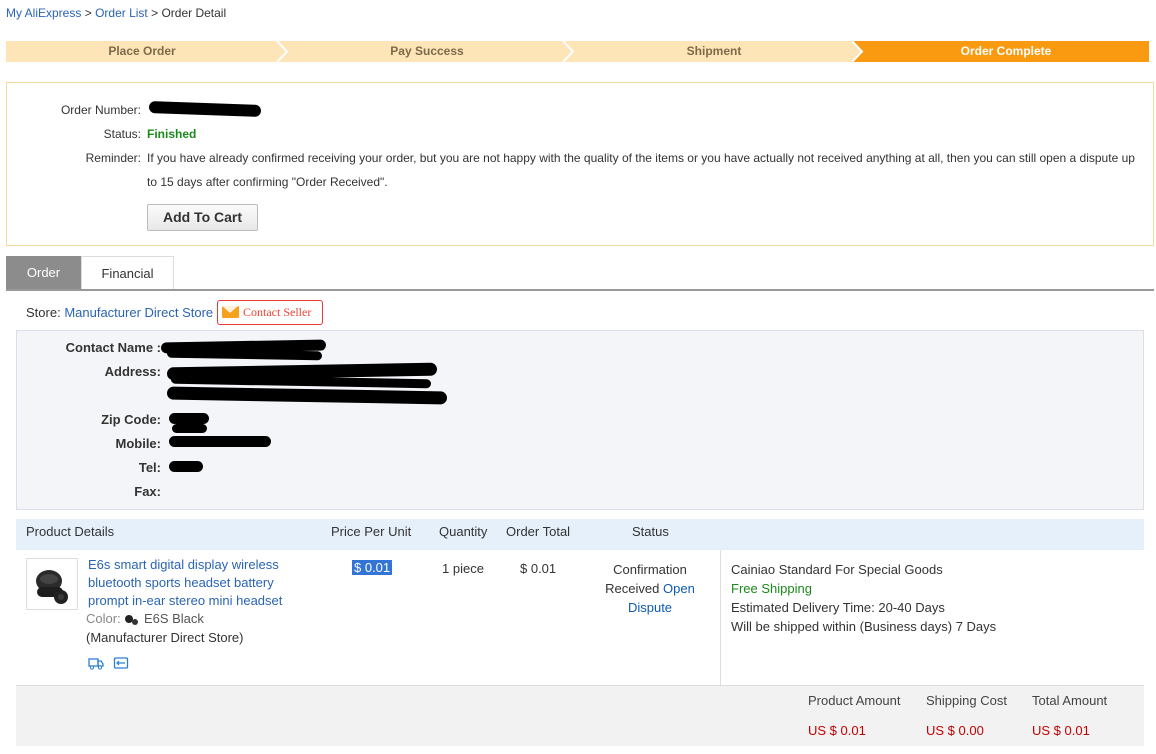  I want to click on breadcrumb-order-list: Order List, so click(121, 13).